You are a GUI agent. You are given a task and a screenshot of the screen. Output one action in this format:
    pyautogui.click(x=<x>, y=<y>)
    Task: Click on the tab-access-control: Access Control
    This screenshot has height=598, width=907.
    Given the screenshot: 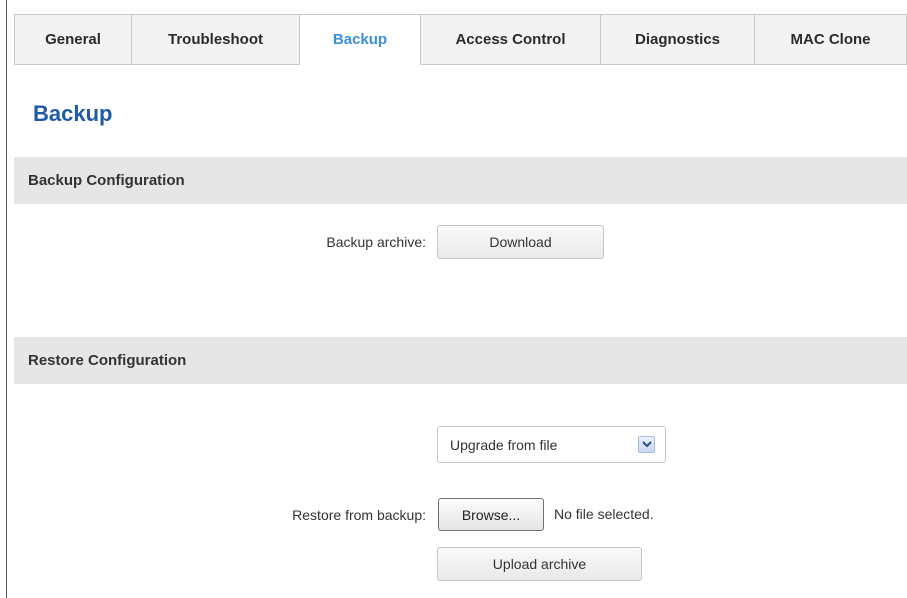 What is the action you would take?
    pyautogui.click(x=511, y=40)
    